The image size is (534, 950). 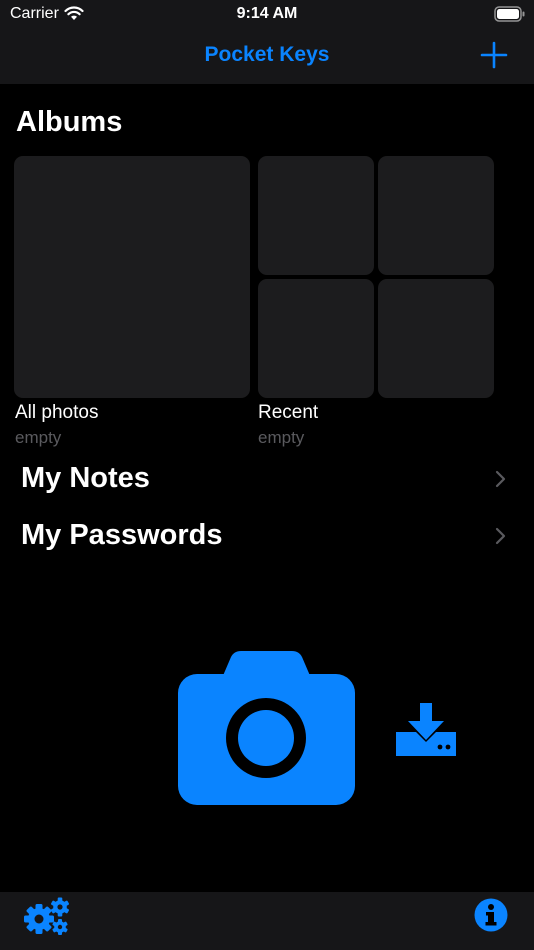 I want to click on my-passwords-label: My Passwords, so click(x=122, y=535).